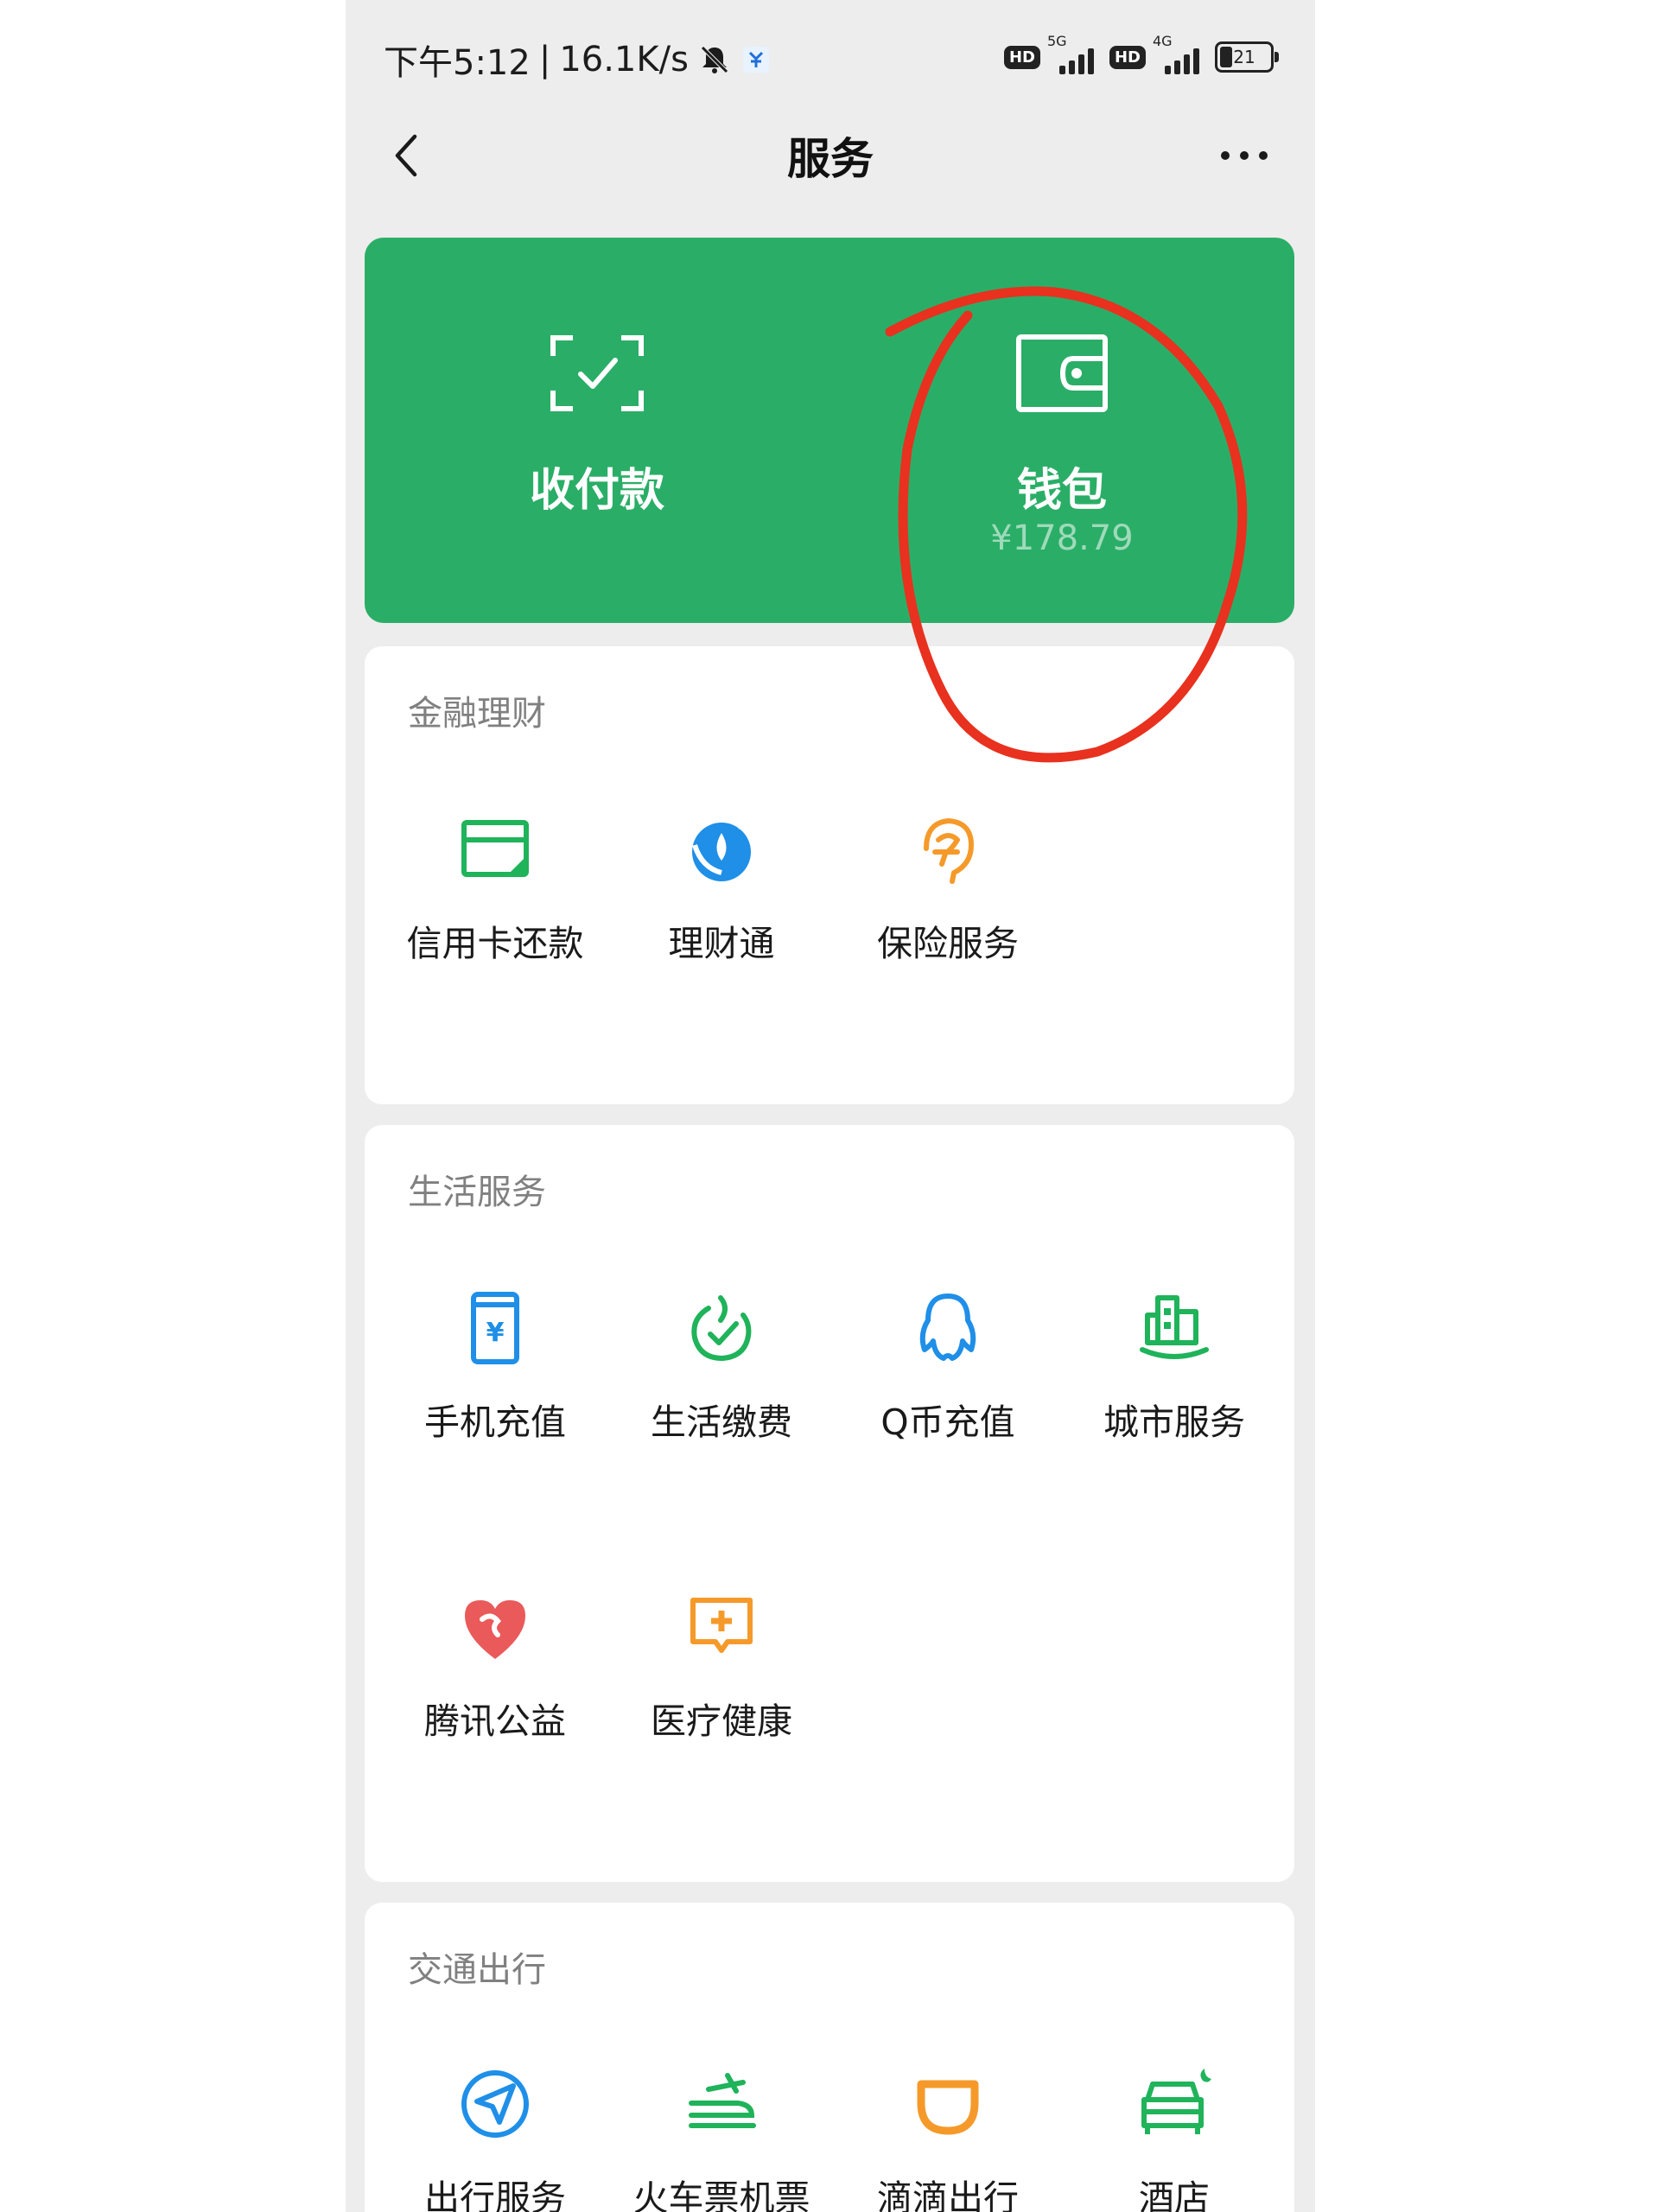  I want to click on more-dots-icon, so click(1244, 155).